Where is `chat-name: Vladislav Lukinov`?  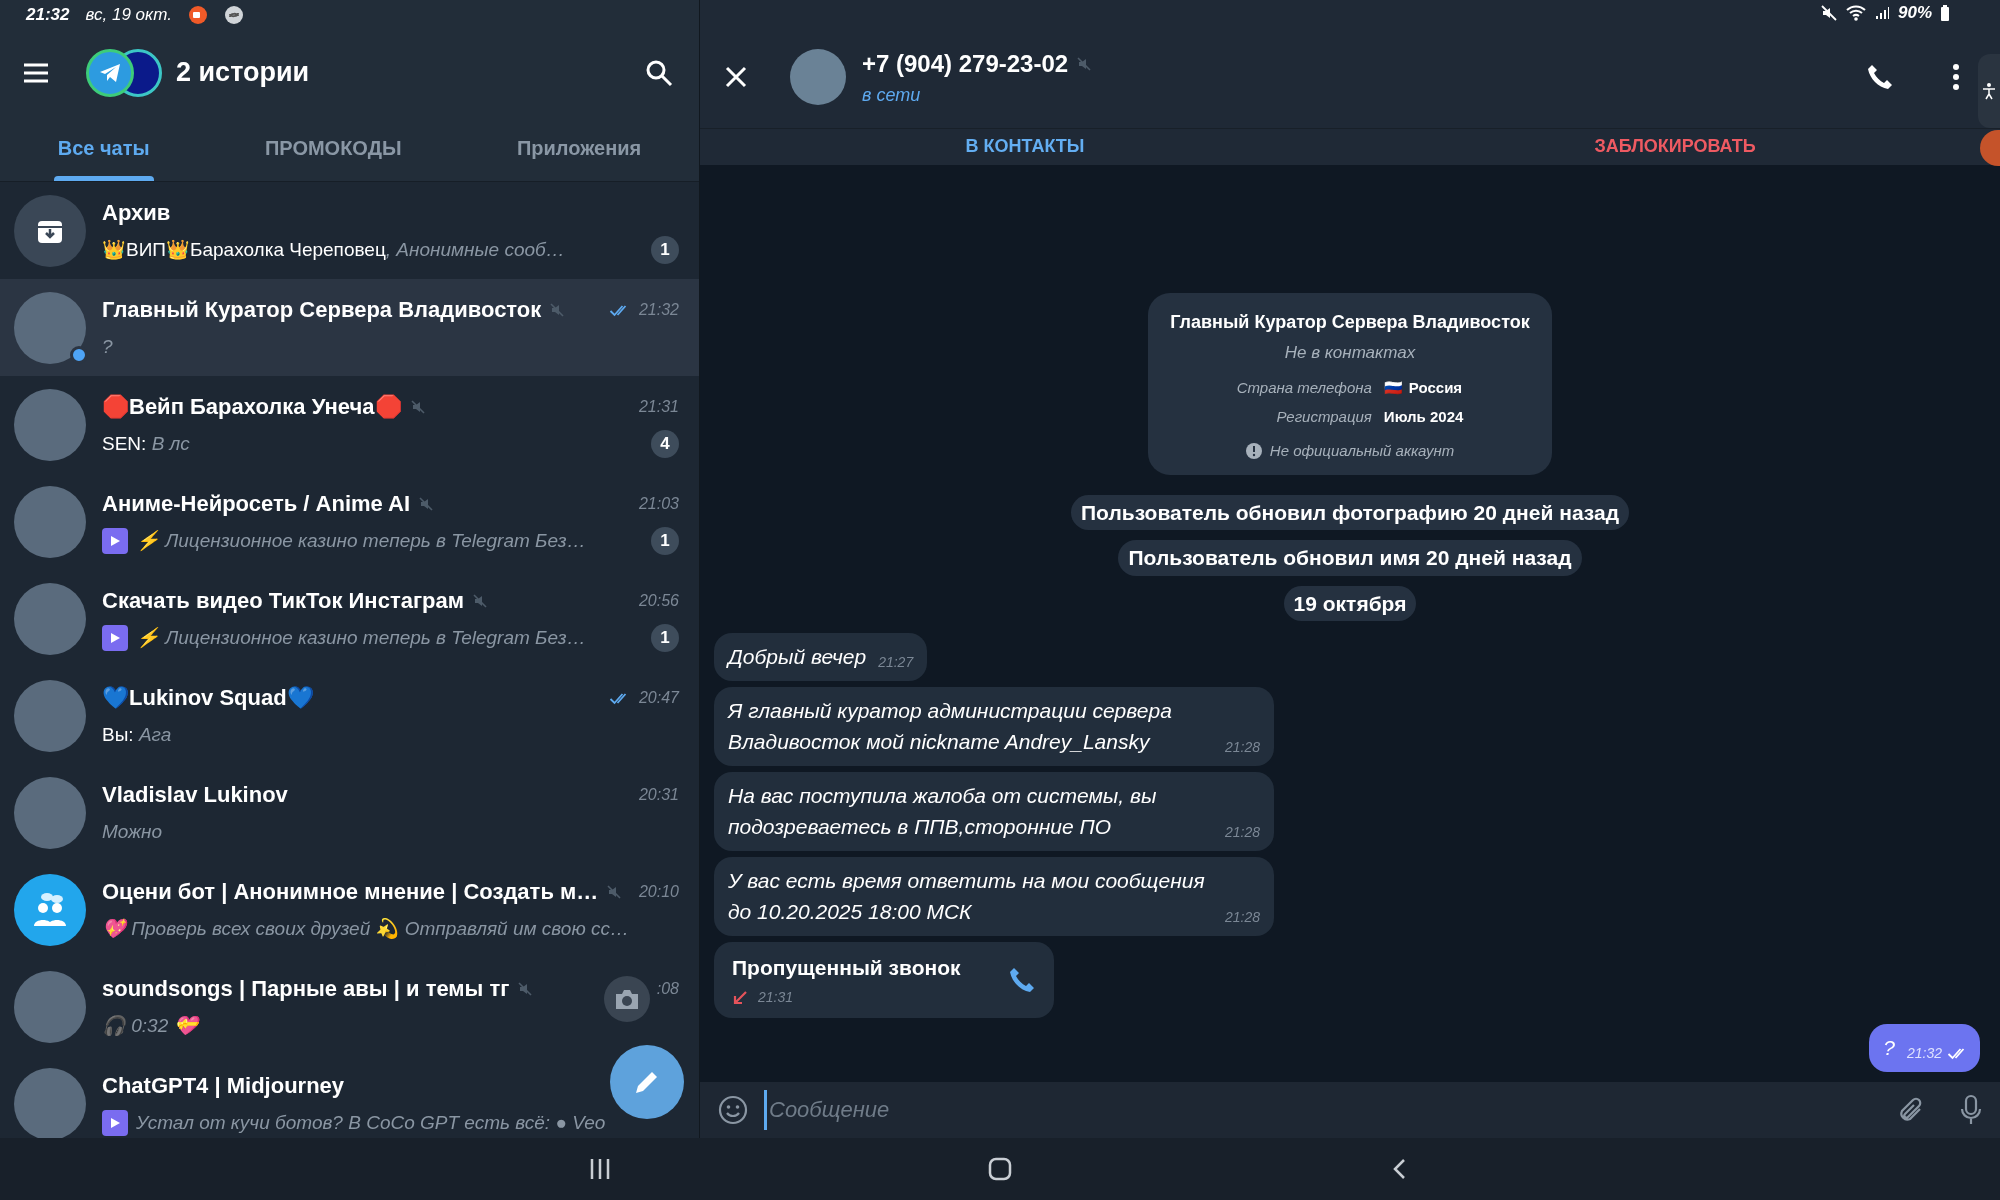
chat-name: Vladislav Lukinov is located at coordinates (195, 795).